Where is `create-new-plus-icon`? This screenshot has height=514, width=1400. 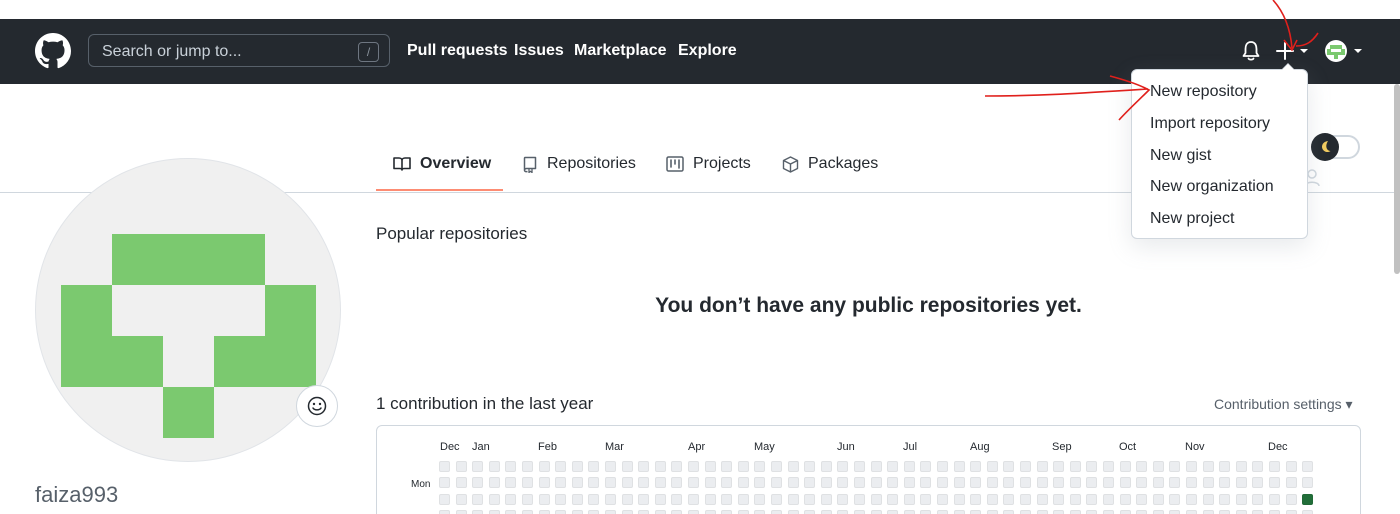
create-new-plus-icon is located at coordinates (1294, 51).